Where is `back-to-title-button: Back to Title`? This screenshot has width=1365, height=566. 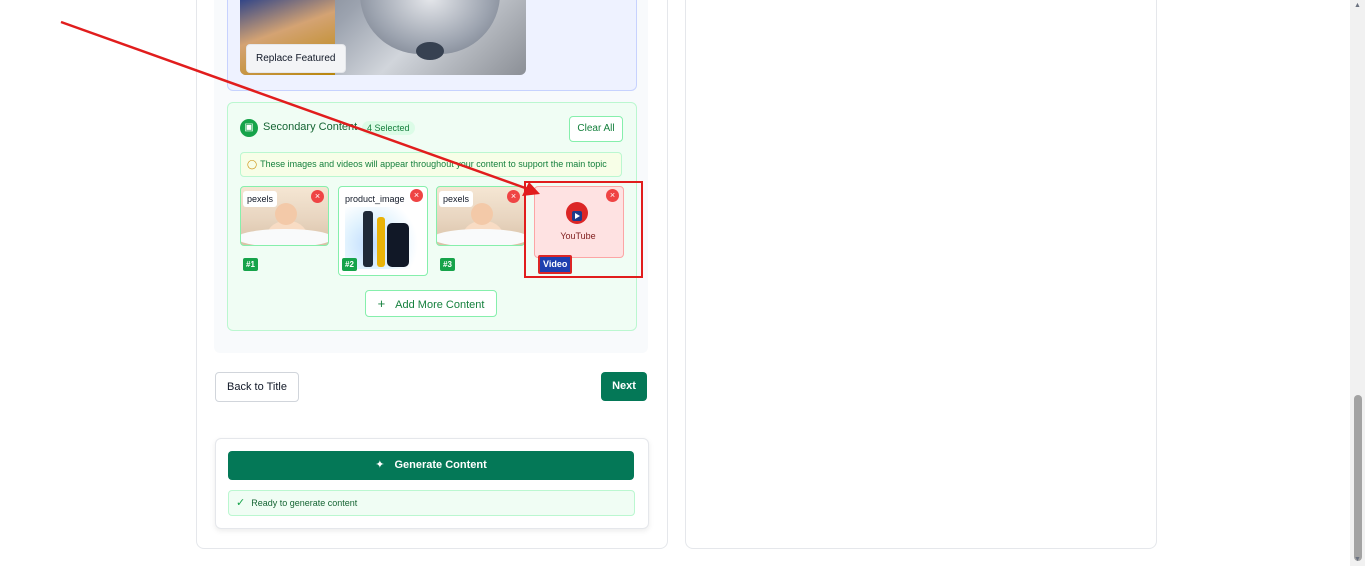
back-to-title-button: Back to Title is located at coordinates (257, 387).